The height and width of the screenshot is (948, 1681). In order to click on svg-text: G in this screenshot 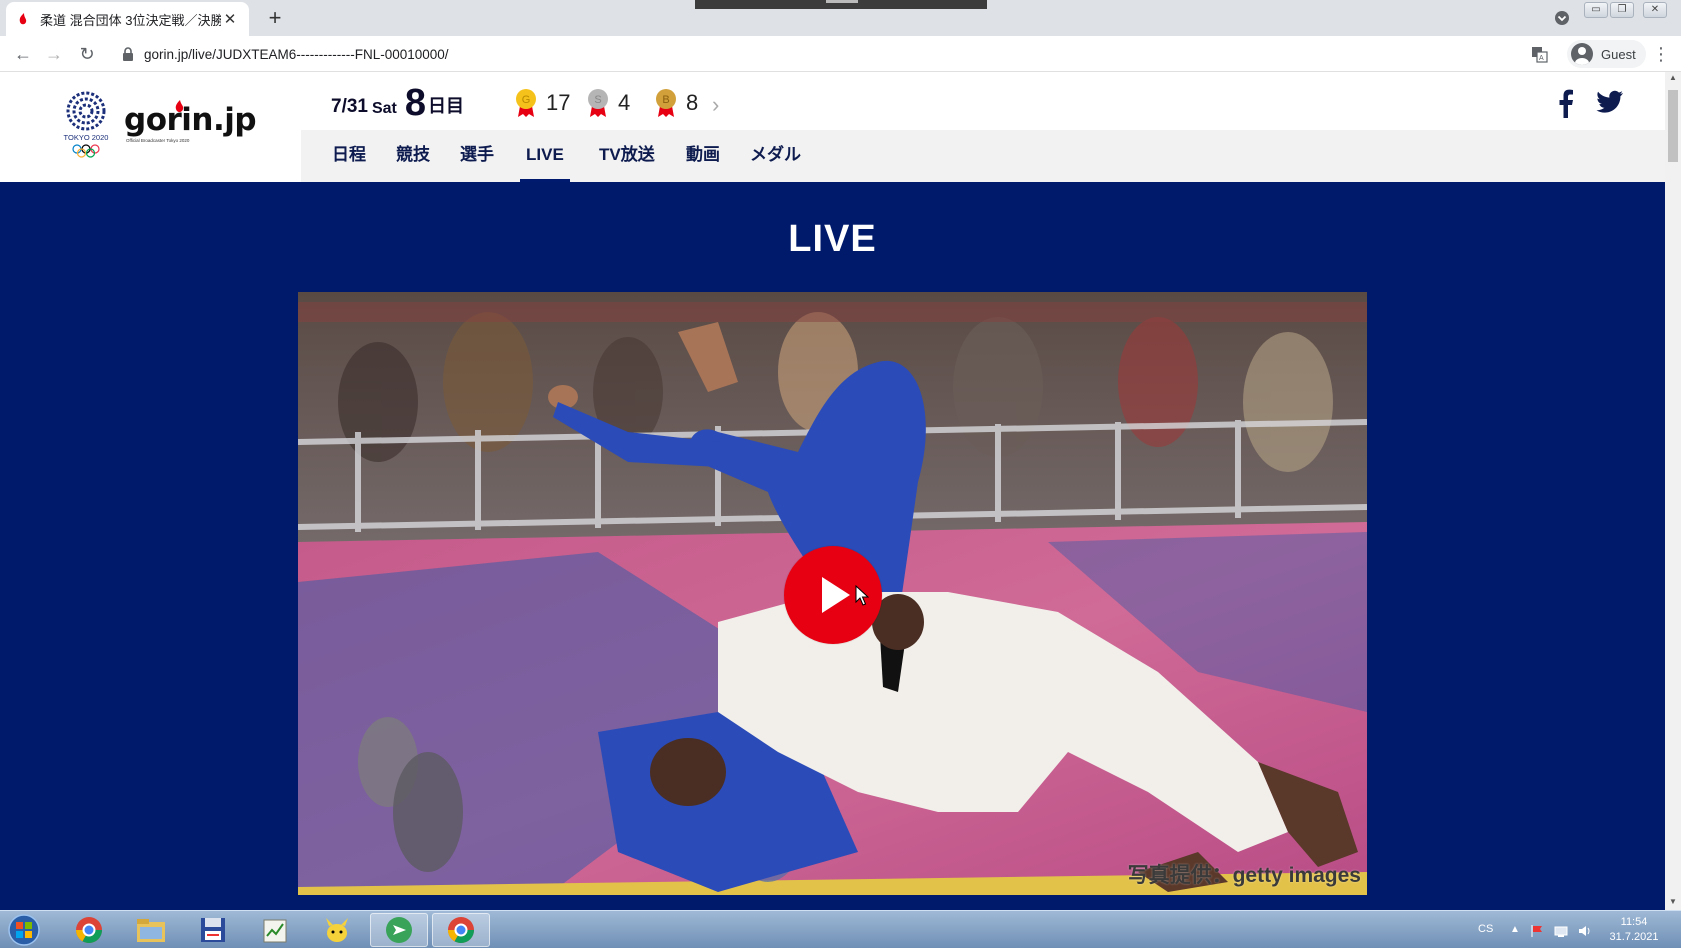, I will do `click(526, 100)`.